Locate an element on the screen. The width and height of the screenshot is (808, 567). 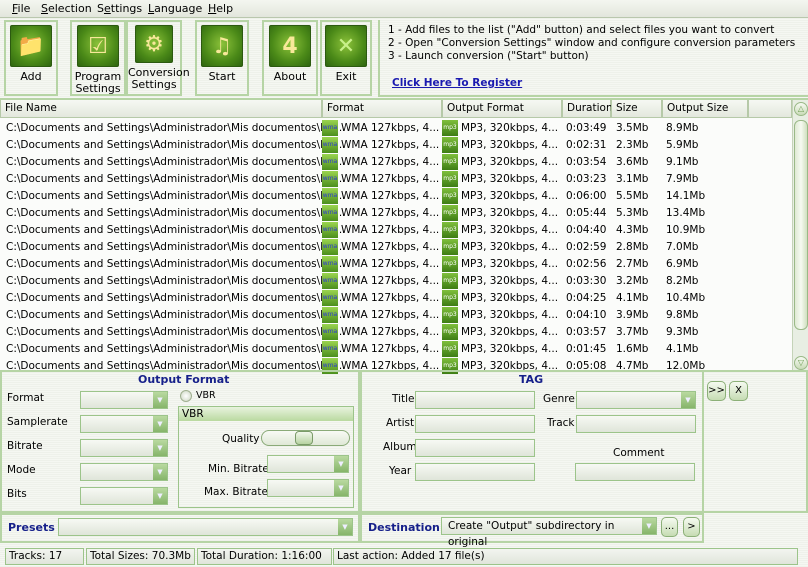
open-destination-button: > is located at coordinates (691, 527).